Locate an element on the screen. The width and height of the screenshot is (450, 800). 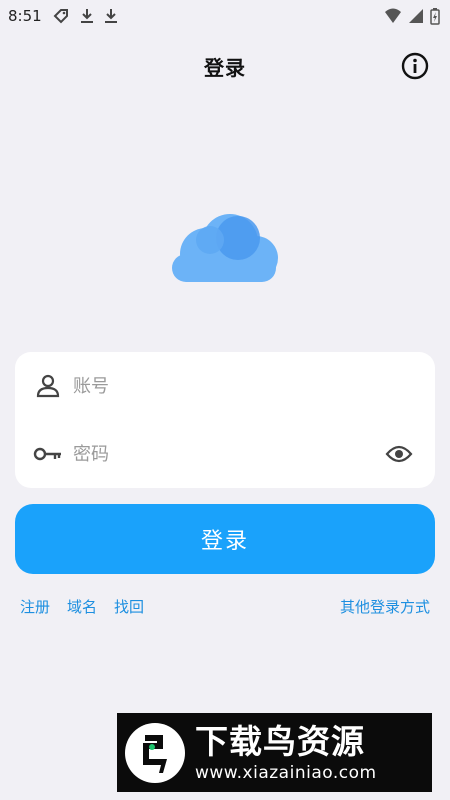
wifi-icon is located at coordinates (393, 16).